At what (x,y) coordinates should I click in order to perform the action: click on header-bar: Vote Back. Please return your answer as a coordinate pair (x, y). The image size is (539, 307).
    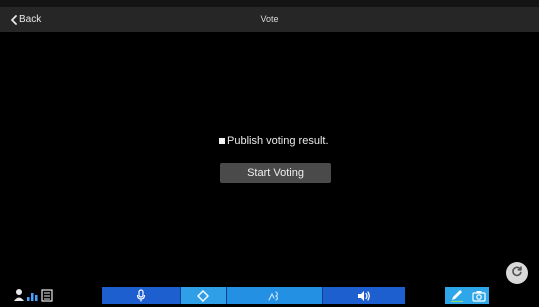
    Looking at the image, I should click on (269, 19).